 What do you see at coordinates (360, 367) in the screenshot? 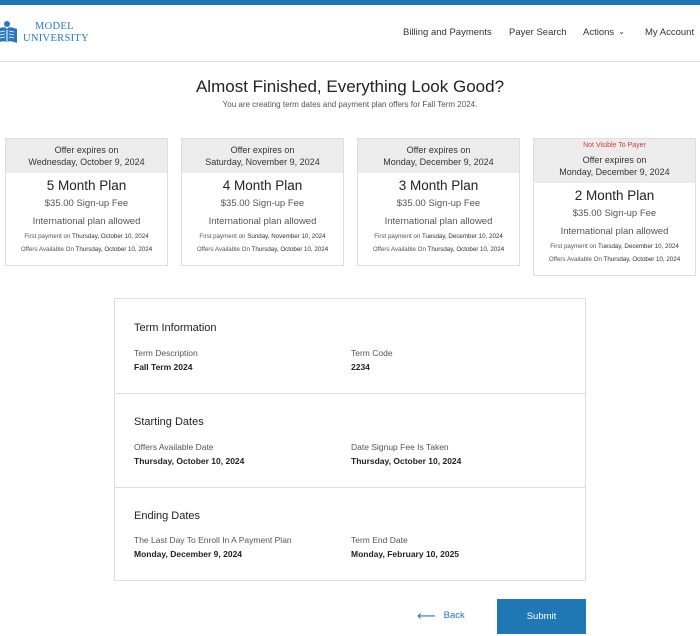
I see `term-code-value: 2234` at bounding box center [360, 367].